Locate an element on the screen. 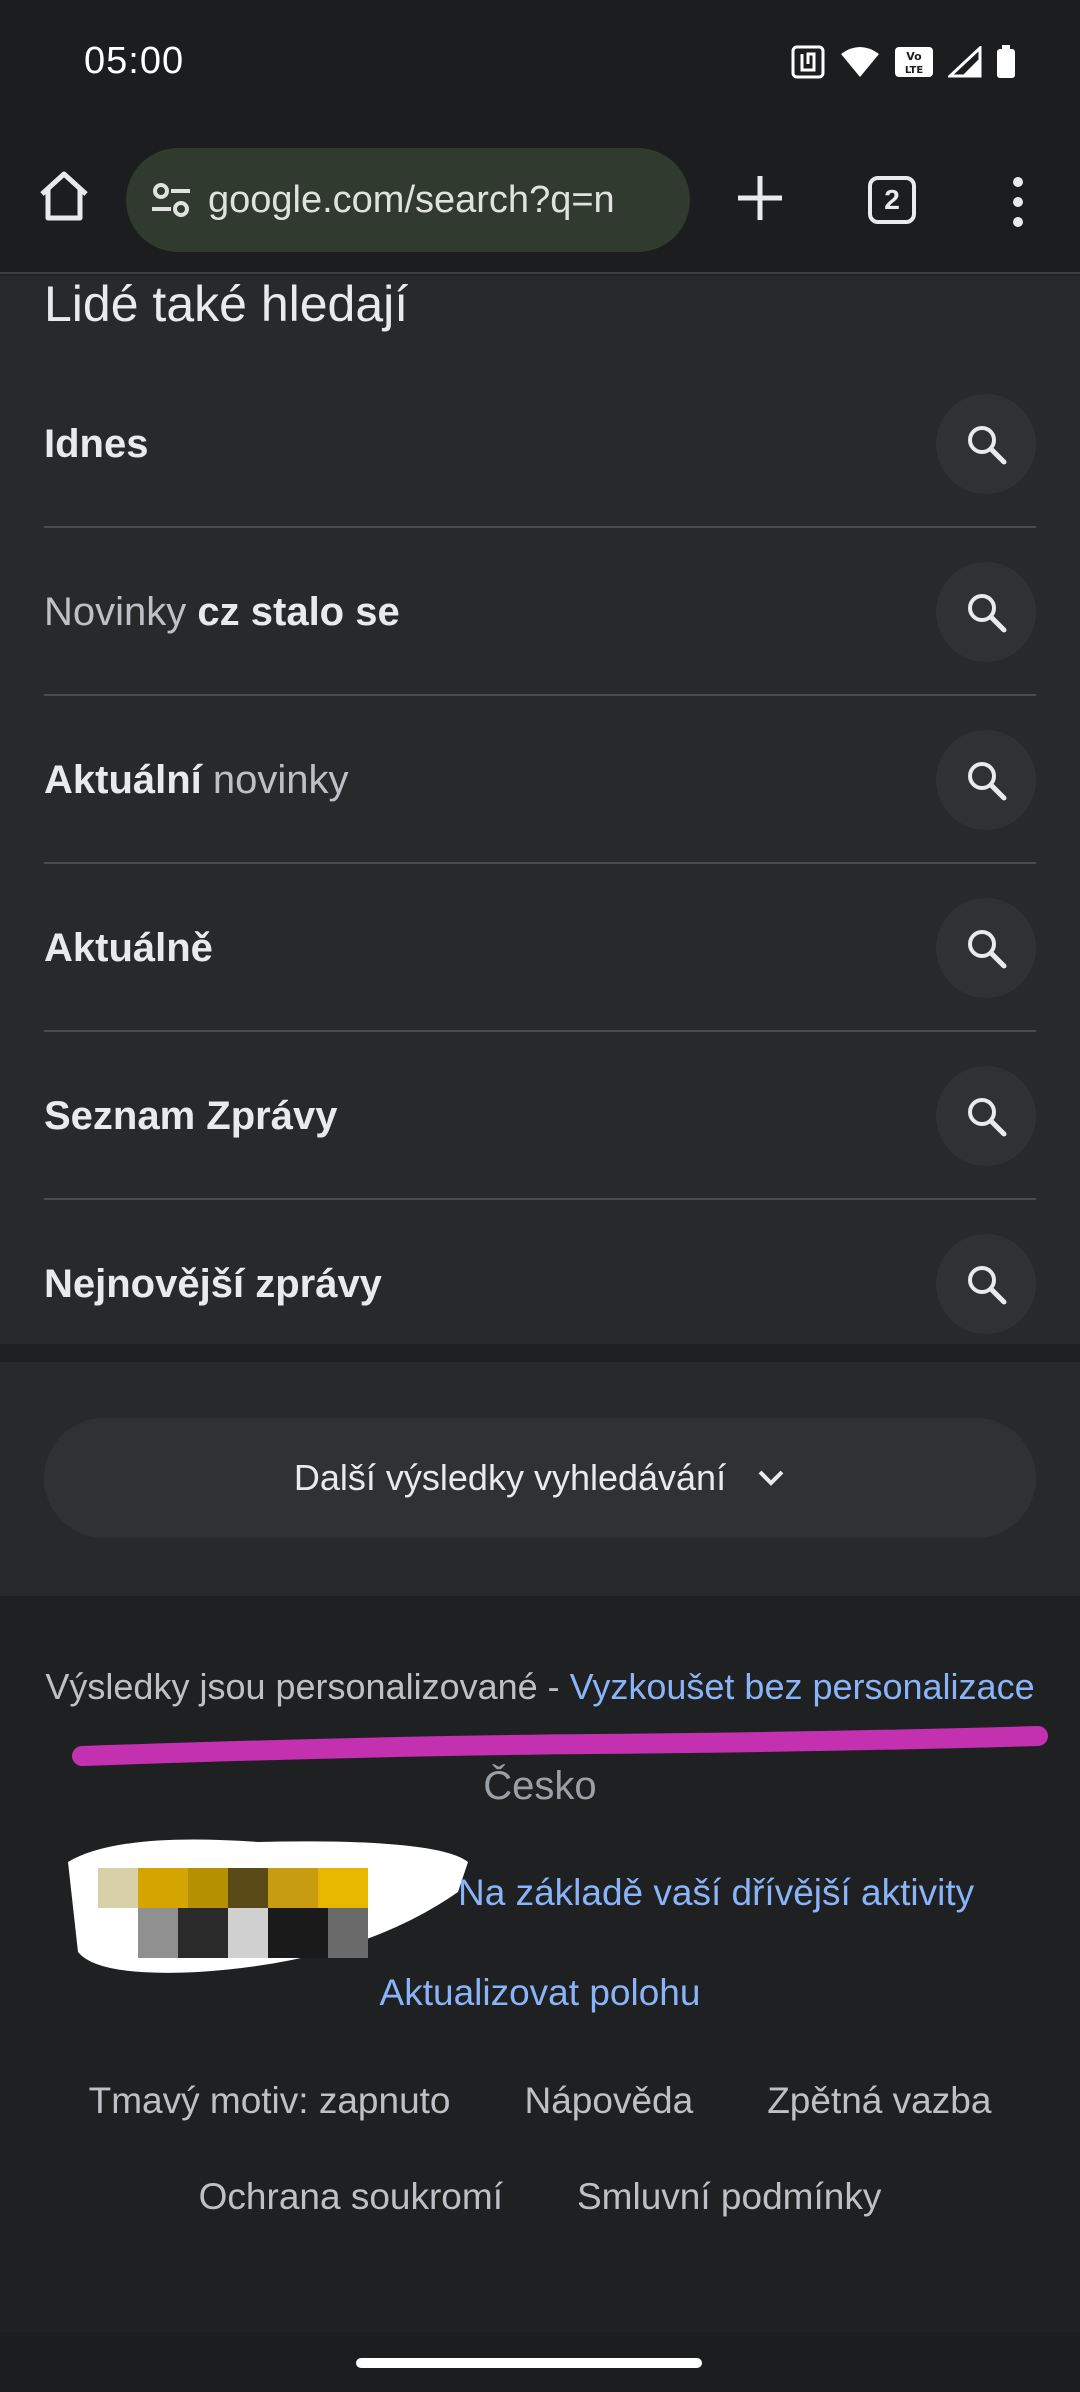 Image resolution: width=1080 pixels, height=2392 pixels. more-results-area: Další výsledky vyhledávání is located at coordinates (540, 1479).